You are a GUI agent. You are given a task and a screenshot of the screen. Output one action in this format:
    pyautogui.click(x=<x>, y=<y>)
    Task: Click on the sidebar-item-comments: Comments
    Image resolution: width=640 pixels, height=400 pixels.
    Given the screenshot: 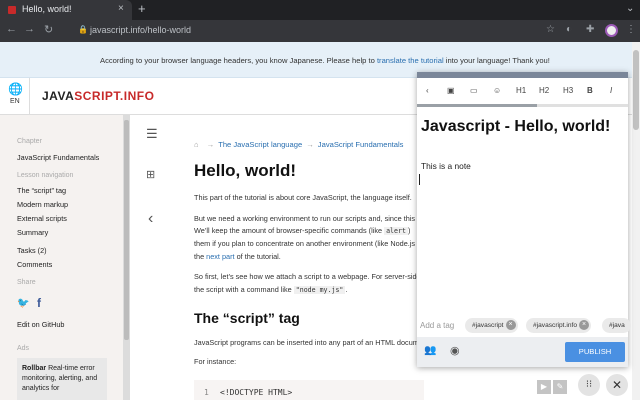 What is the action you would take?
    pyautogui.click(x=34, y=264)
    